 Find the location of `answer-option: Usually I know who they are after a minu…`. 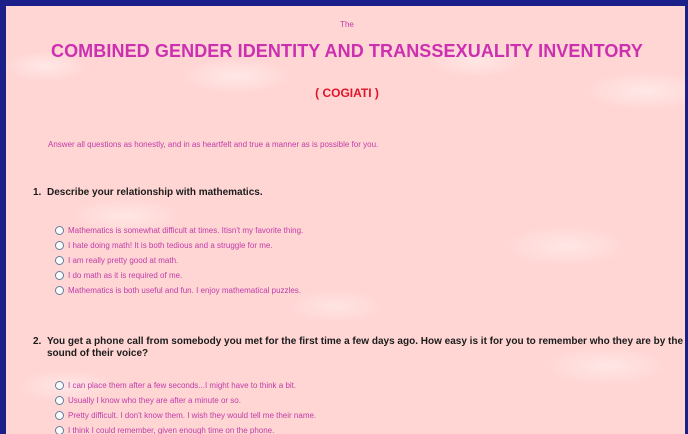

answer-option: Usually I know who they are after a minu… is located at coordinates (185, 400).